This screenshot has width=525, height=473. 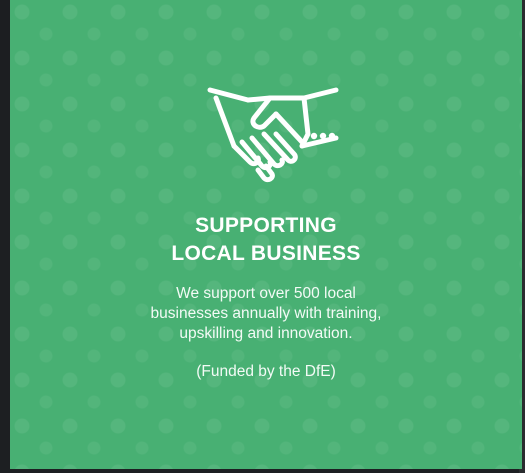 What do you see at coordinates (273, 136) in the screenshot?
I see `handshake-icon` at bounding box center [273, 136].